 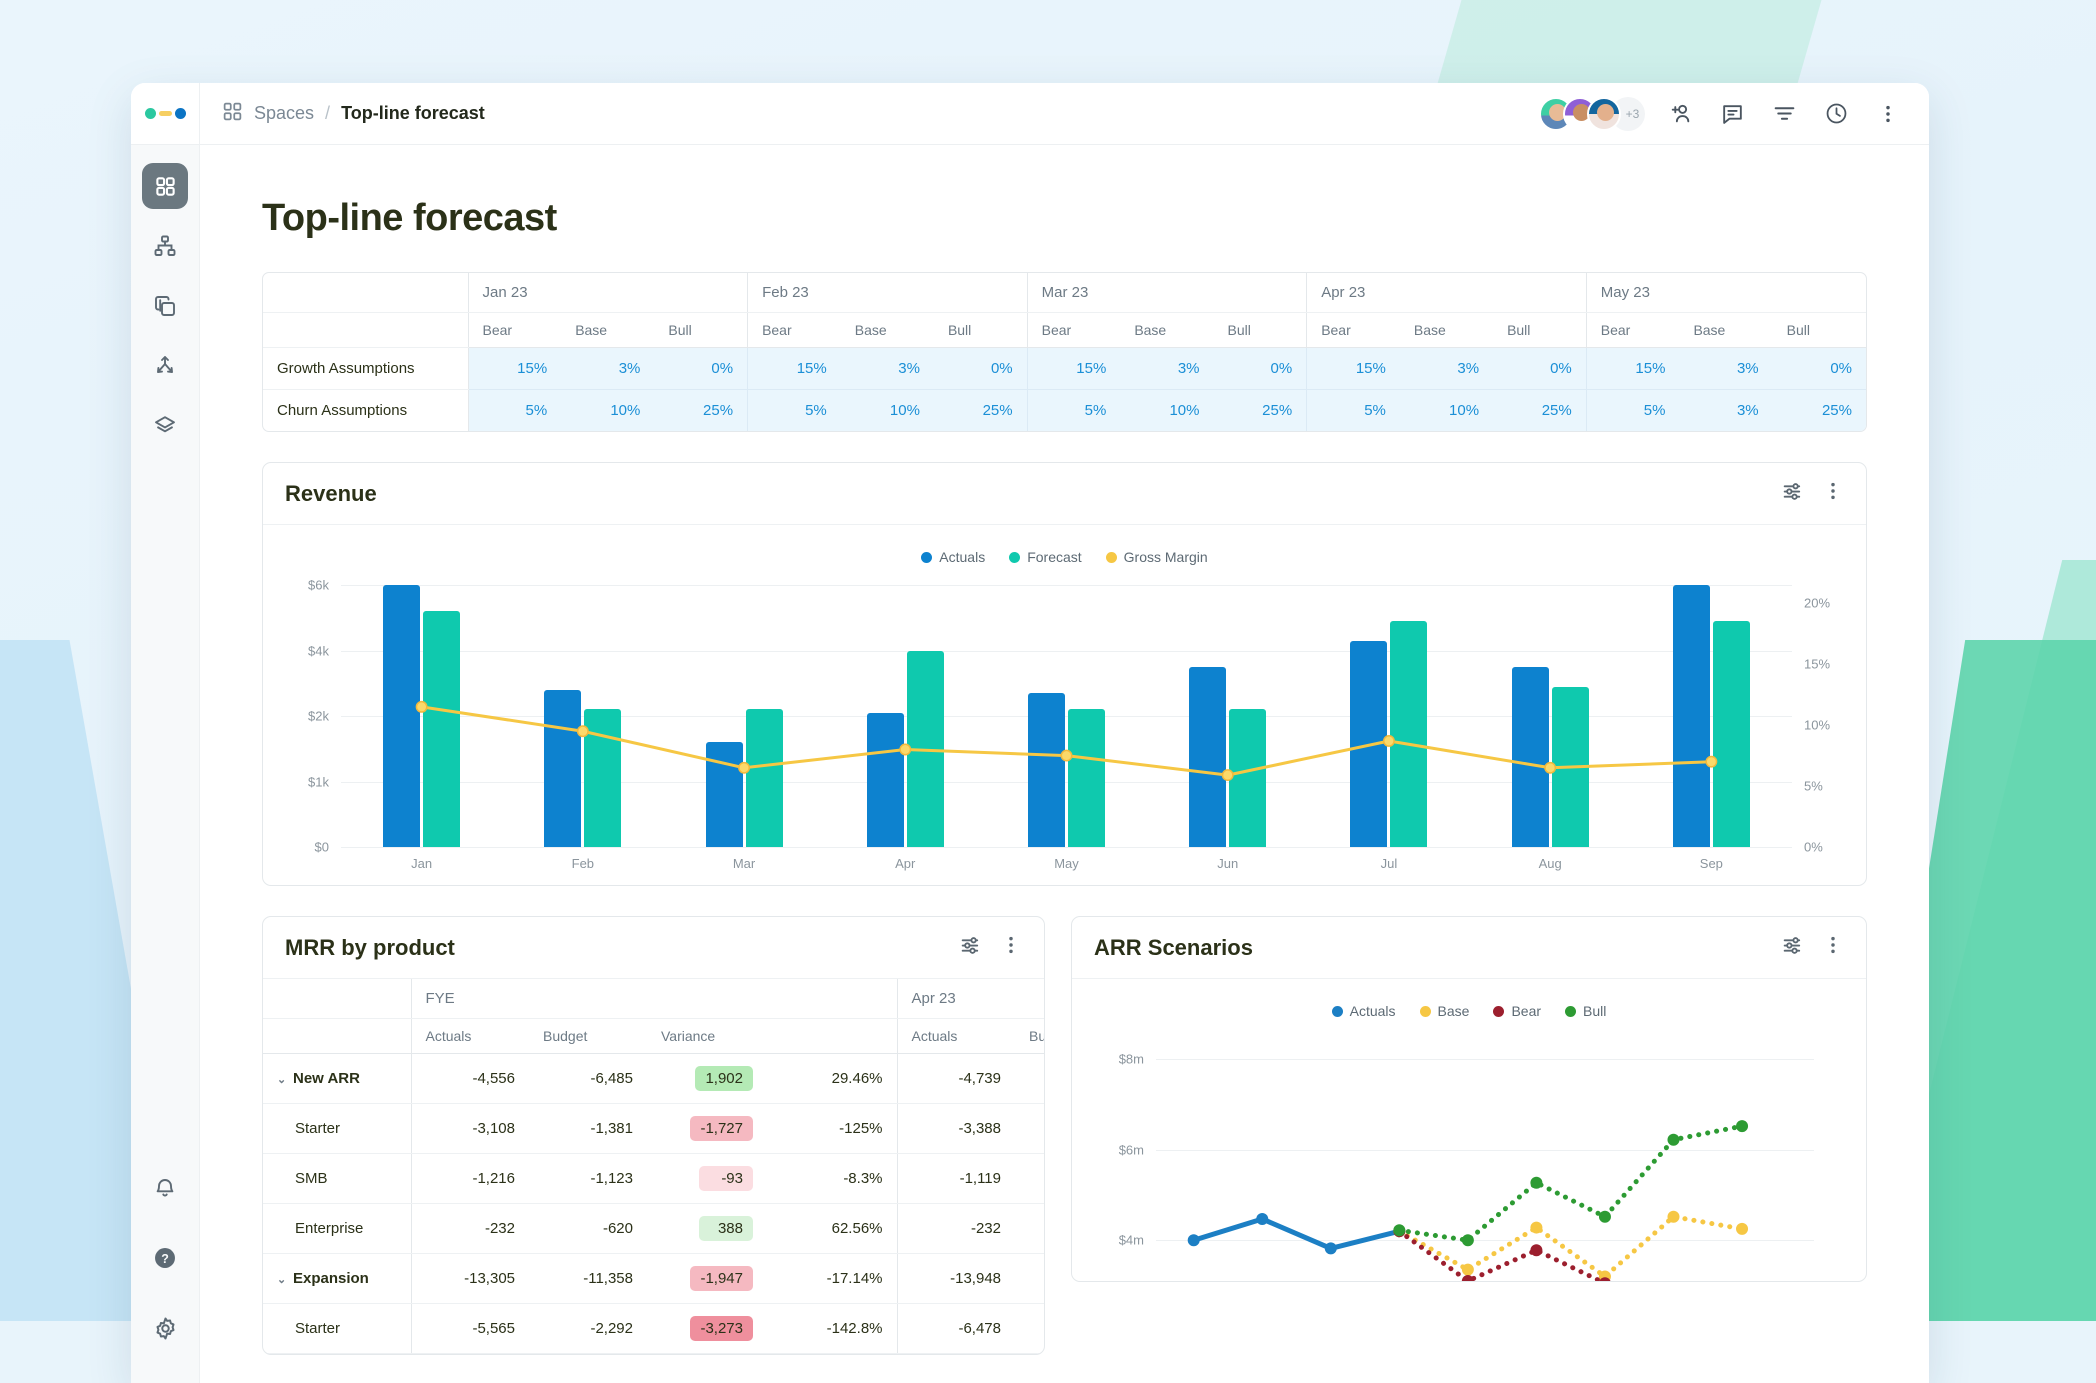 What do you see at coordinates (588, 1328) in the screenshot?
I see `mrr-cell-budget: -2,292` at bounding box center [588, 1328].